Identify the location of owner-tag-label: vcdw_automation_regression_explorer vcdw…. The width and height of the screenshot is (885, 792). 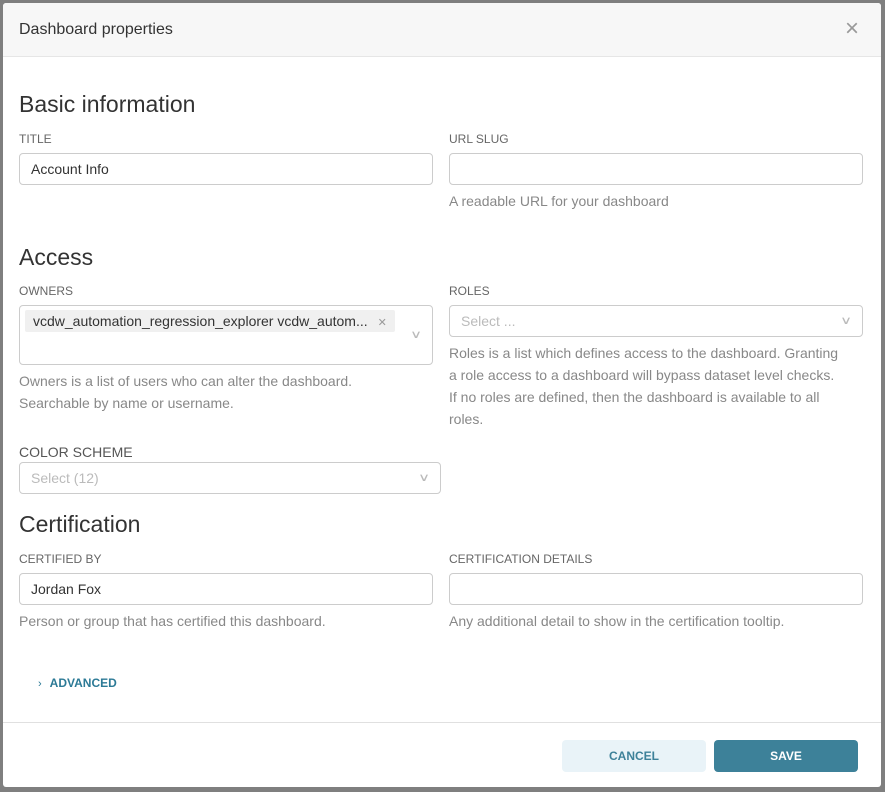
(200, 321).